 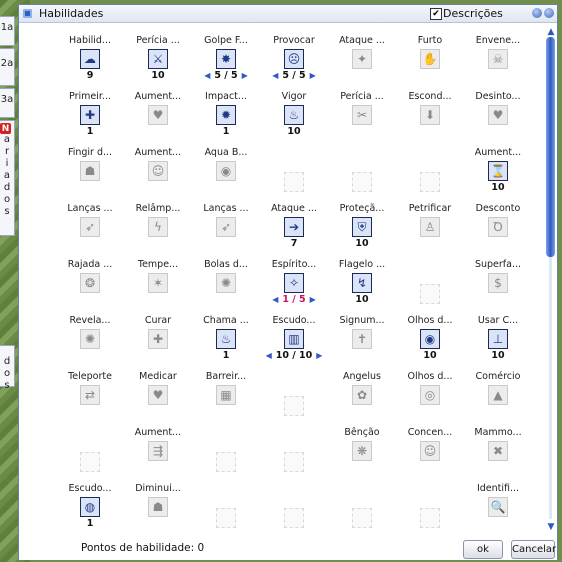 I want to click on skill-slot: Aument... ⇶, so click(x=158, y=455).